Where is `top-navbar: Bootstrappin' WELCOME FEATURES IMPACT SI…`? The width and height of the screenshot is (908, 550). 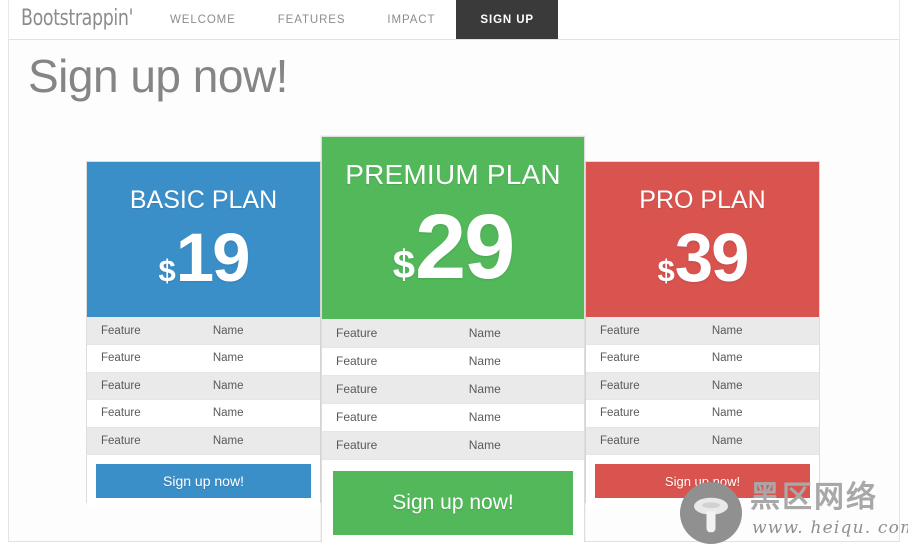 top-navbar: Bootstrappin' WELCOME FEATURES IMPACT SI… is located at coordinates (454, 20).